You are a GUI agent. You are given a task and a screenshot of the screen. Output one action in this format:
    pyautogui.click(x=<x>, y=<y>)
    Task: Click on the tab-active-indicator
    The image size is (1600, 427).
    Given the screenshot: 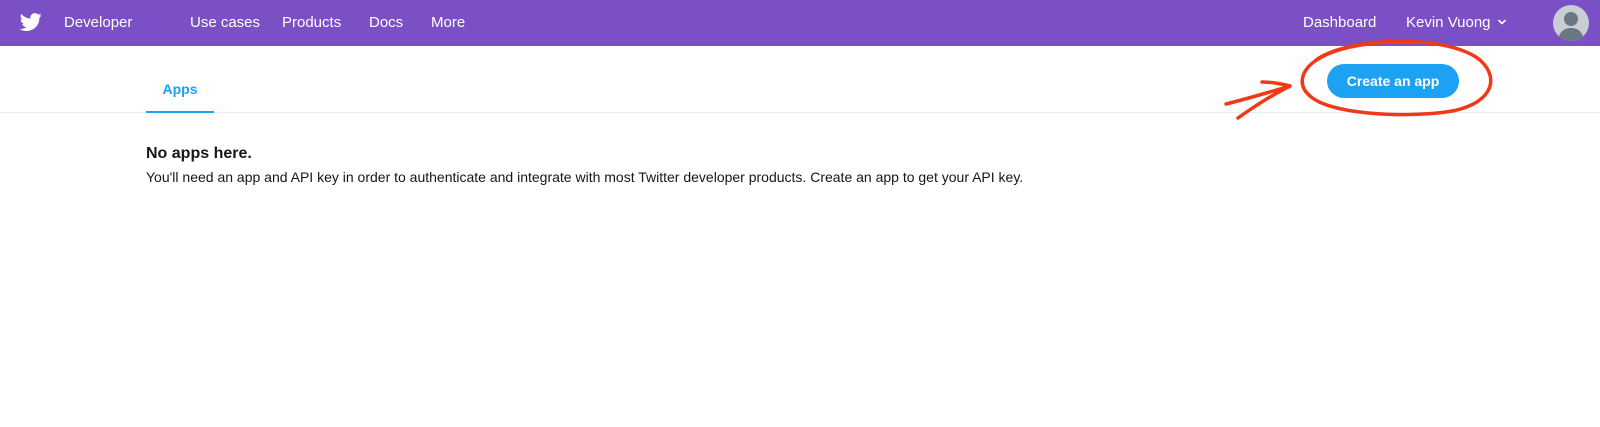 What is the action you would take?
    pyautogui.click(x=180, y=112)
    